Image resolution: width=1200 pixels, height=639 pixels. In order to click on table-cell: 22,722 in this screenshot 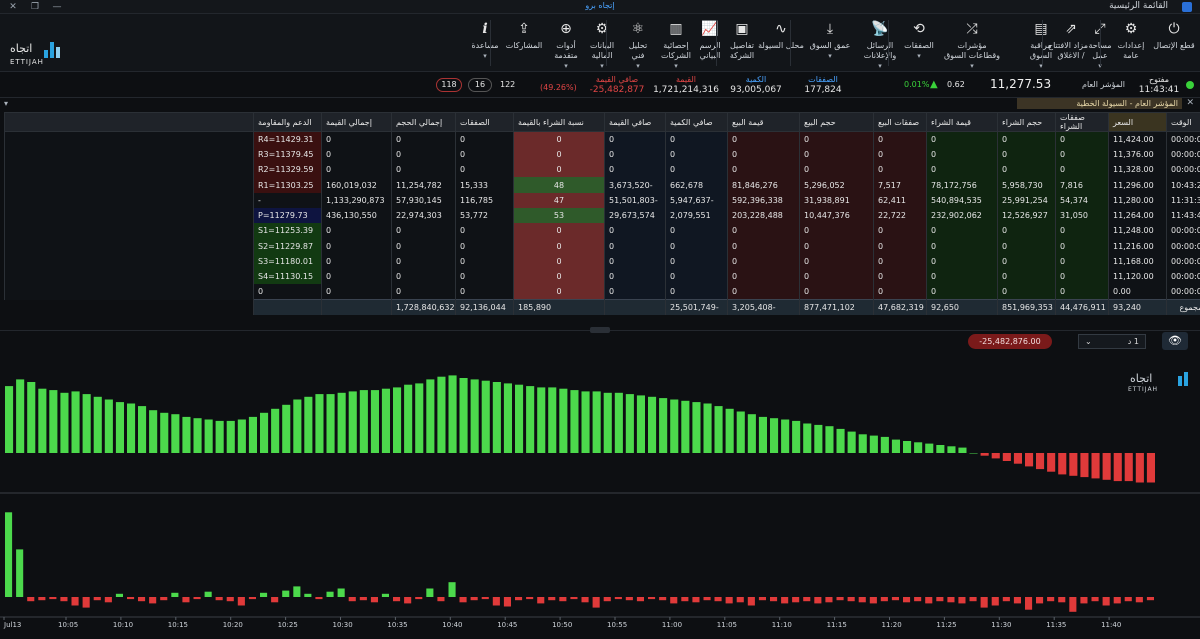, I will do `click(900, 215)`.